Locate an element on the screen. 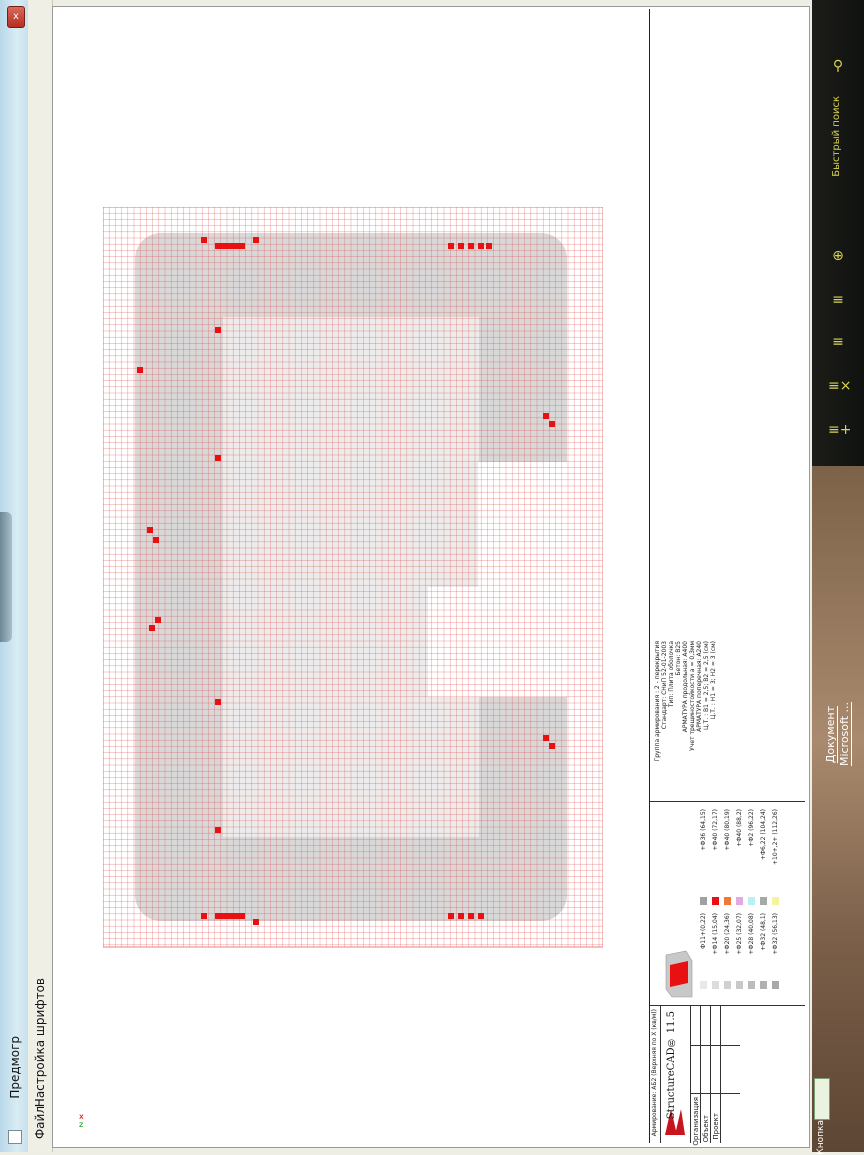  field-object: Объект is located at coordinates (706, 1129).